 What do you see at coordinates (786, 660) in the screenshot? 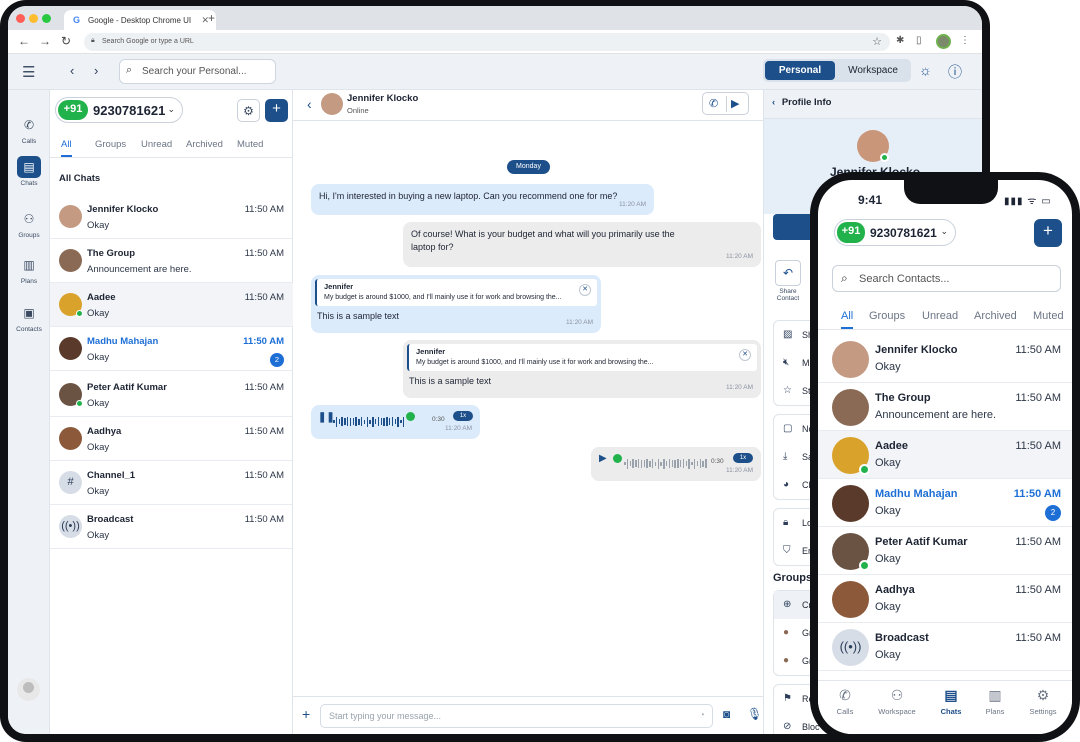
I see `group-avatar: ●` at bounding box center [786, 660].